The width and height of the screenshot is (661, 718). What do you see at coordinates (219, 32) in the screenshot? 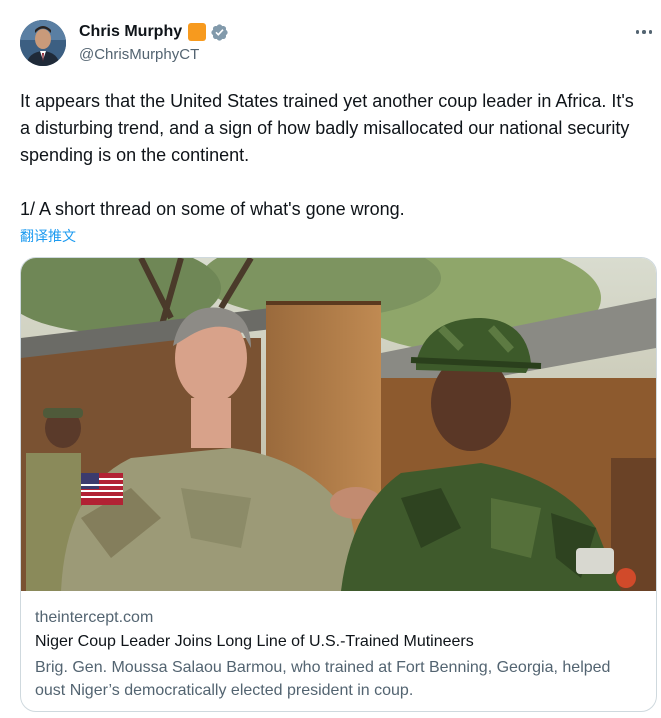
I see `verified-badge-icon` at bounding box center [219, 32].